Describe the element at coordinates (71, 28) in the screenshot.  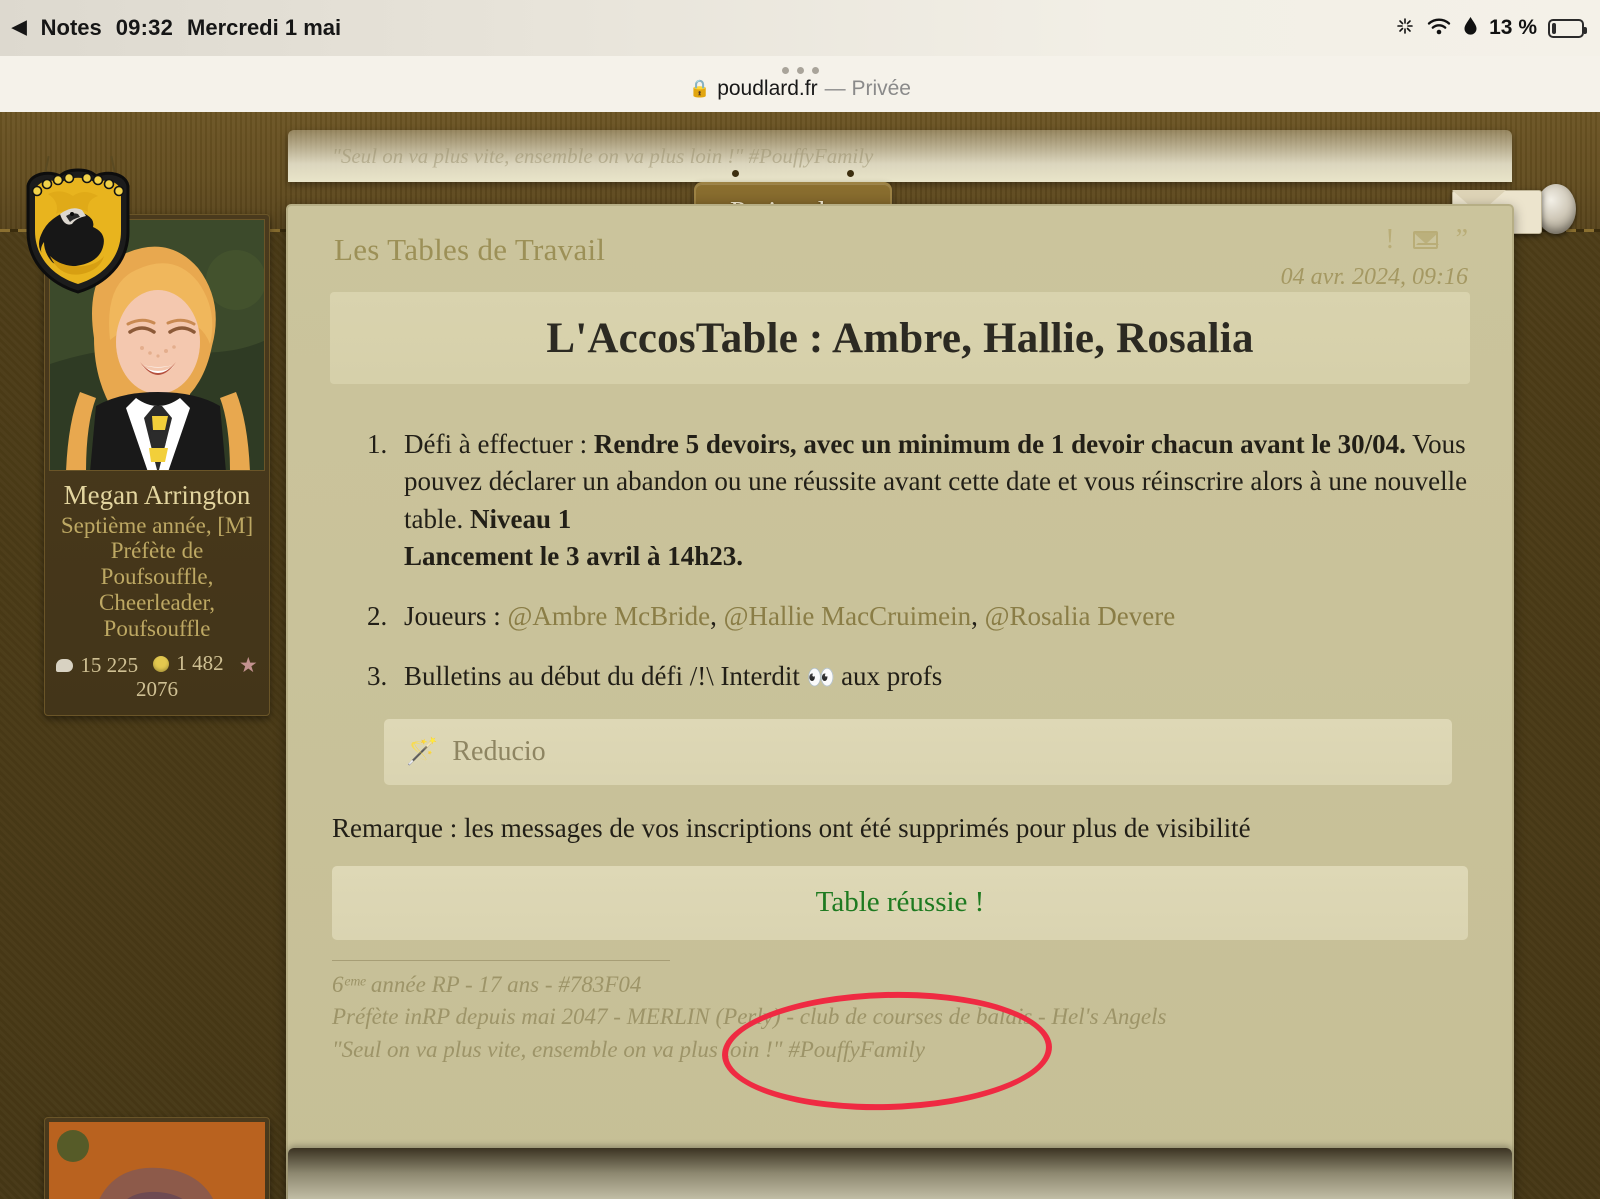
I see `back-app-label: Notes` at that location.